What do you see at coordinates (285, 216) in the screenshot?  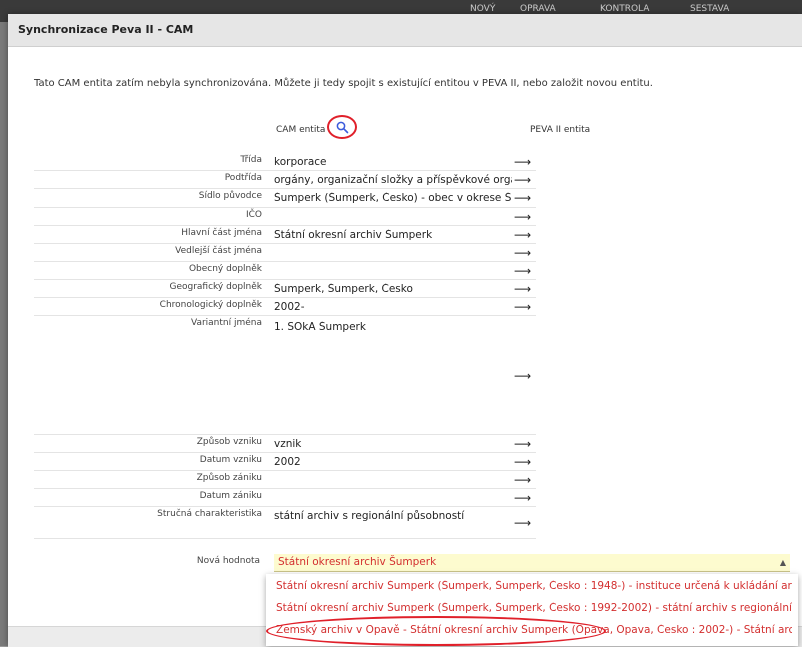 I see `table-row: IČO ⟶` at bounding box center [285, 216].